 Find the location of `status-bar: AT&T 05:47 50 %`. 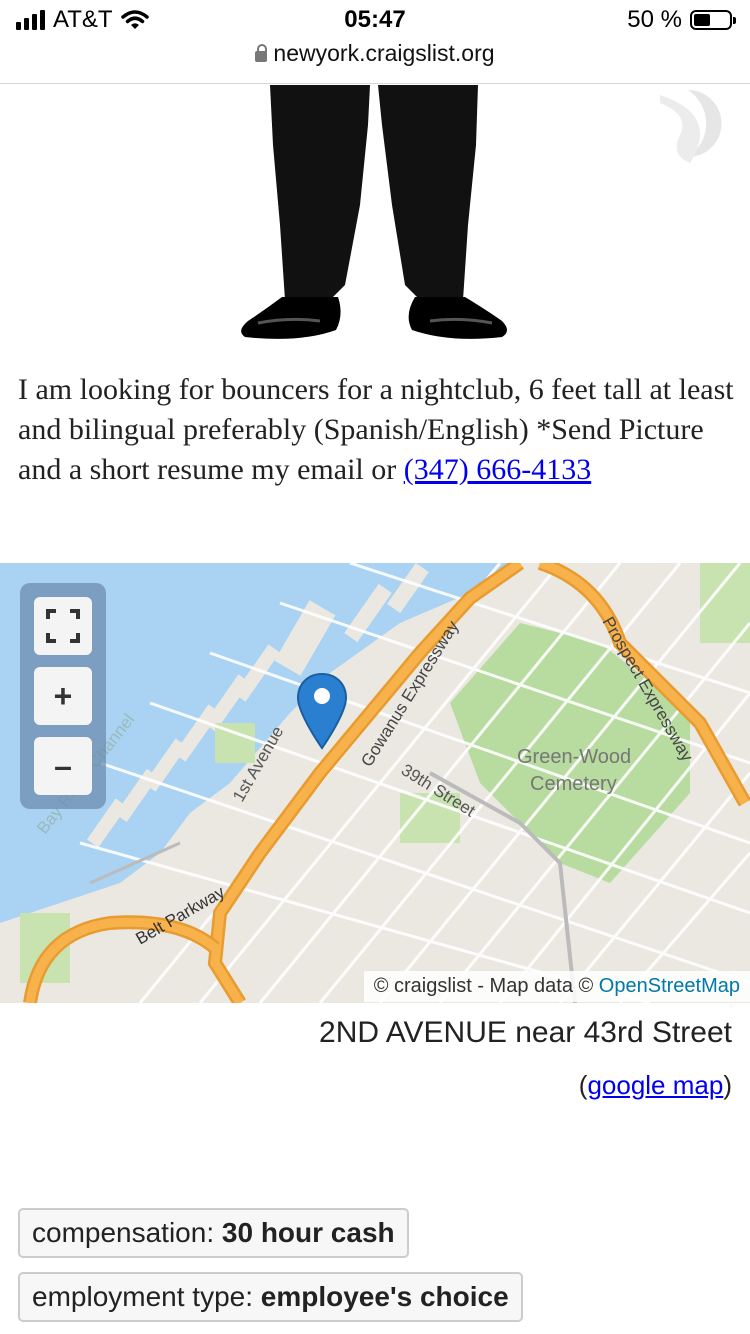

status-bar: AT&T 05:47 50 % is located at coordinates (375, 20).